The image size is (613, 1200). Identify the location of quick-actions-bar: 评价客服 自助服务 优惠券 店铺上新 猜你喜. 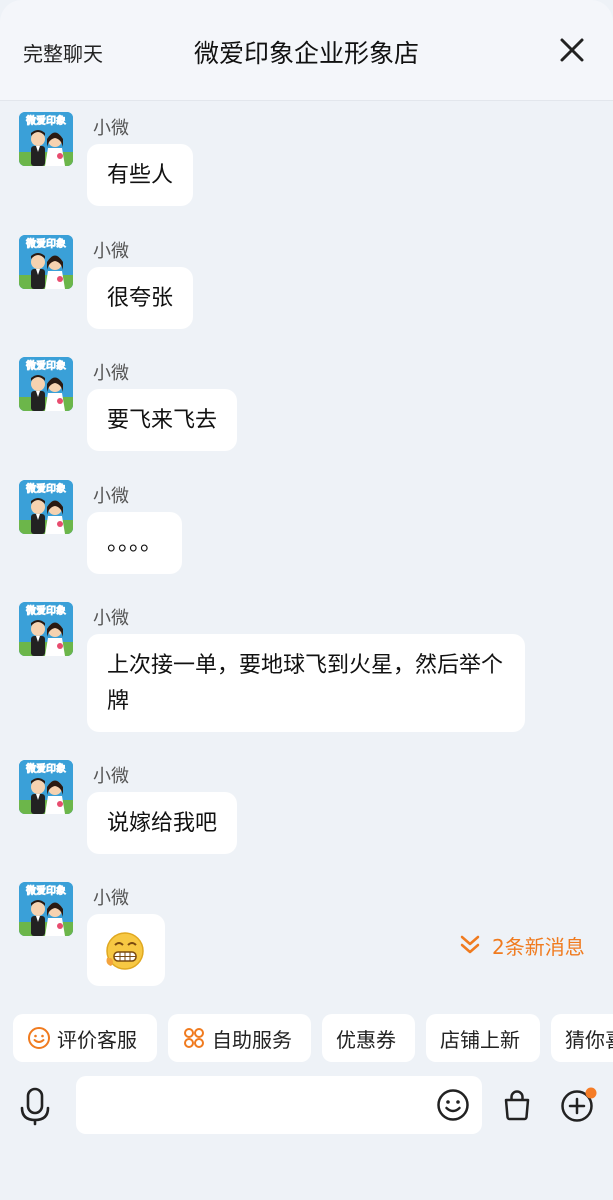
(306, 1039).